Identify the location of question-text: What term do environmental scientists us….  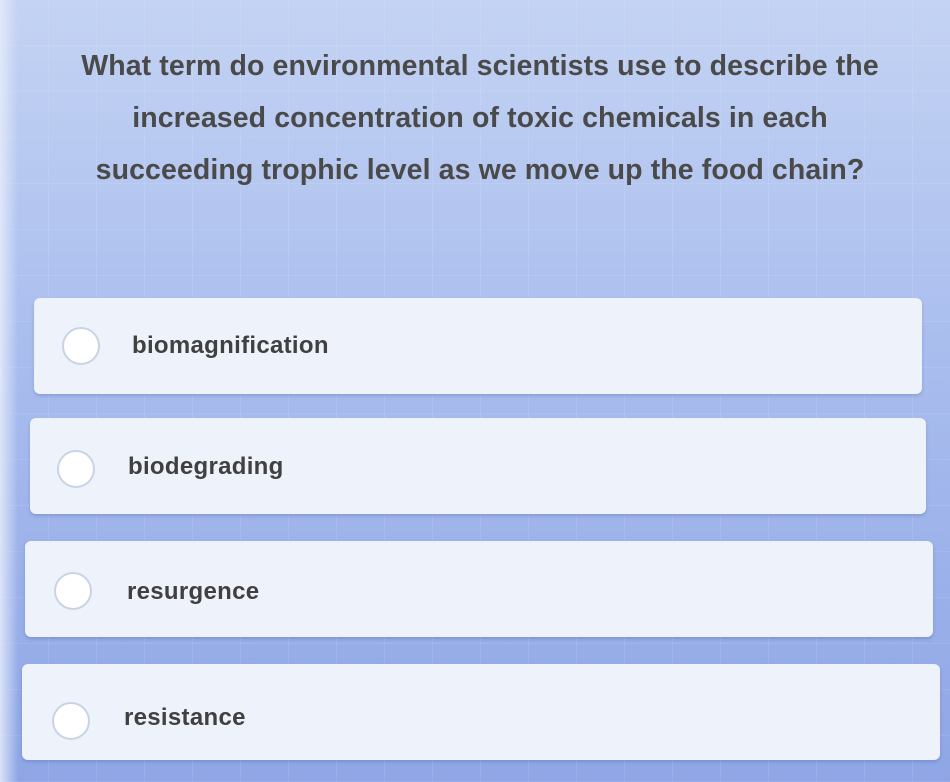
(480, 118).